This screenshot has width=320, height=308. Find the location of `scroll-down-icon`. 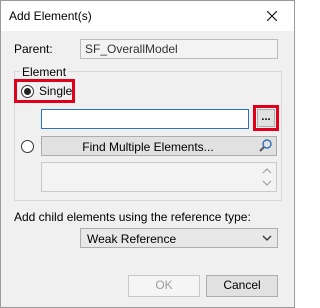

scroll-down-icon is located at coordinates (267, 183).